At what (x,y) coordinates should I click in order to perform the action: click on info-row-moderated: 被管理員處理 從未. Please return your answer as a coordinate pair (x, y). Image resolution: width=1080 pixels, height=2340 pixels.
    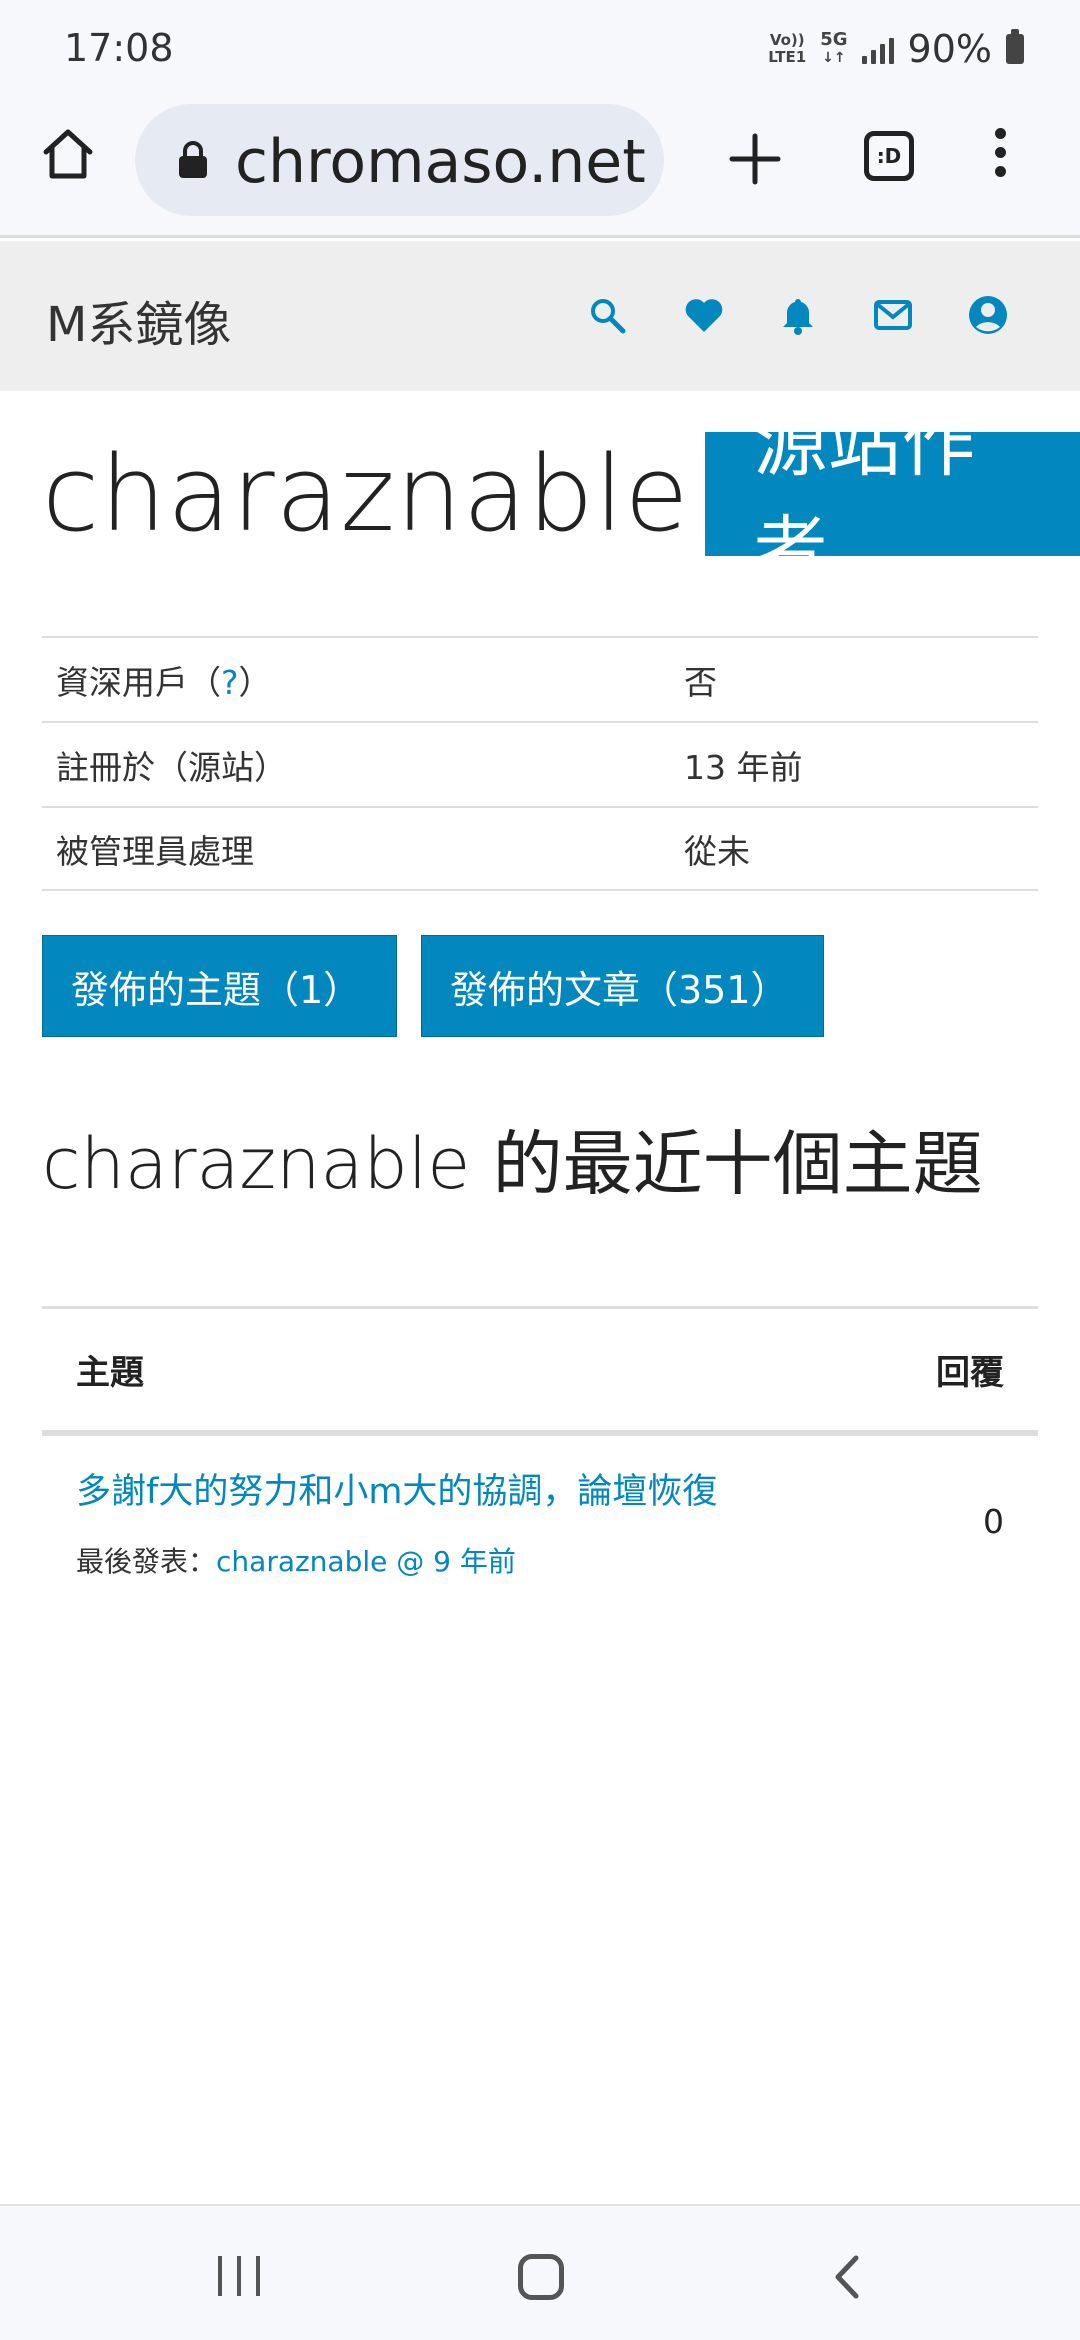
    Looking at the image, I should click on (540, 848).